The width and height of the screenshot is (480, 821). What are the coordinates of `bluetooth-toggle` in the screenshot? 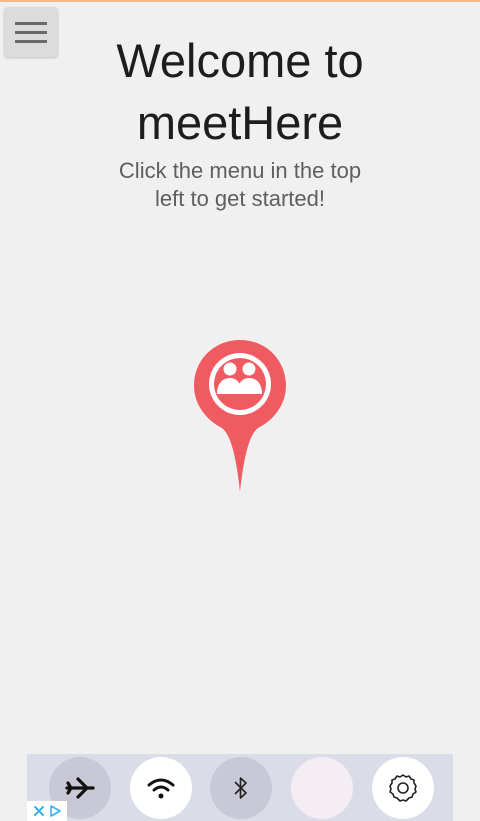 It's located at (241, 788).